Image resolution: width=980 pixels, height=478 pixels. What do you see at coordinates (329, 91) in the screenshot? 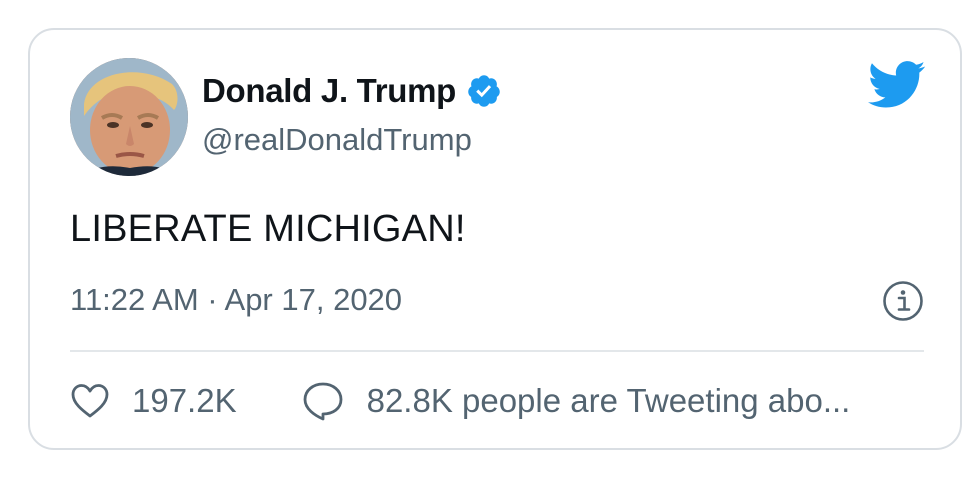
I see `author-name: Donald J. Trump` at bounding box center [329, 91].